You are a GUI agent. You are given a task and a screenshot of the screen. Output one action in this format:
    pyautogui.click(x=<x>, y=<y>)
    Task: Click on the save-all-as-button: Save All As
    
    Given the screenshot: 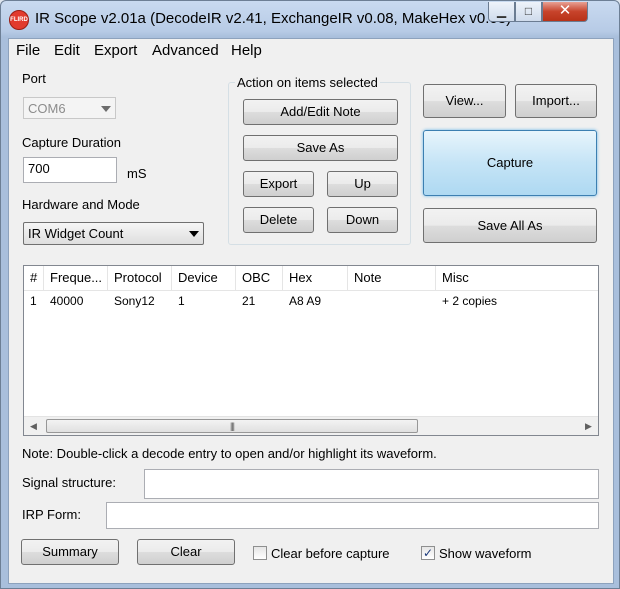 What is the action you would take?
    pyautogui.click(x=510, y=225)
    